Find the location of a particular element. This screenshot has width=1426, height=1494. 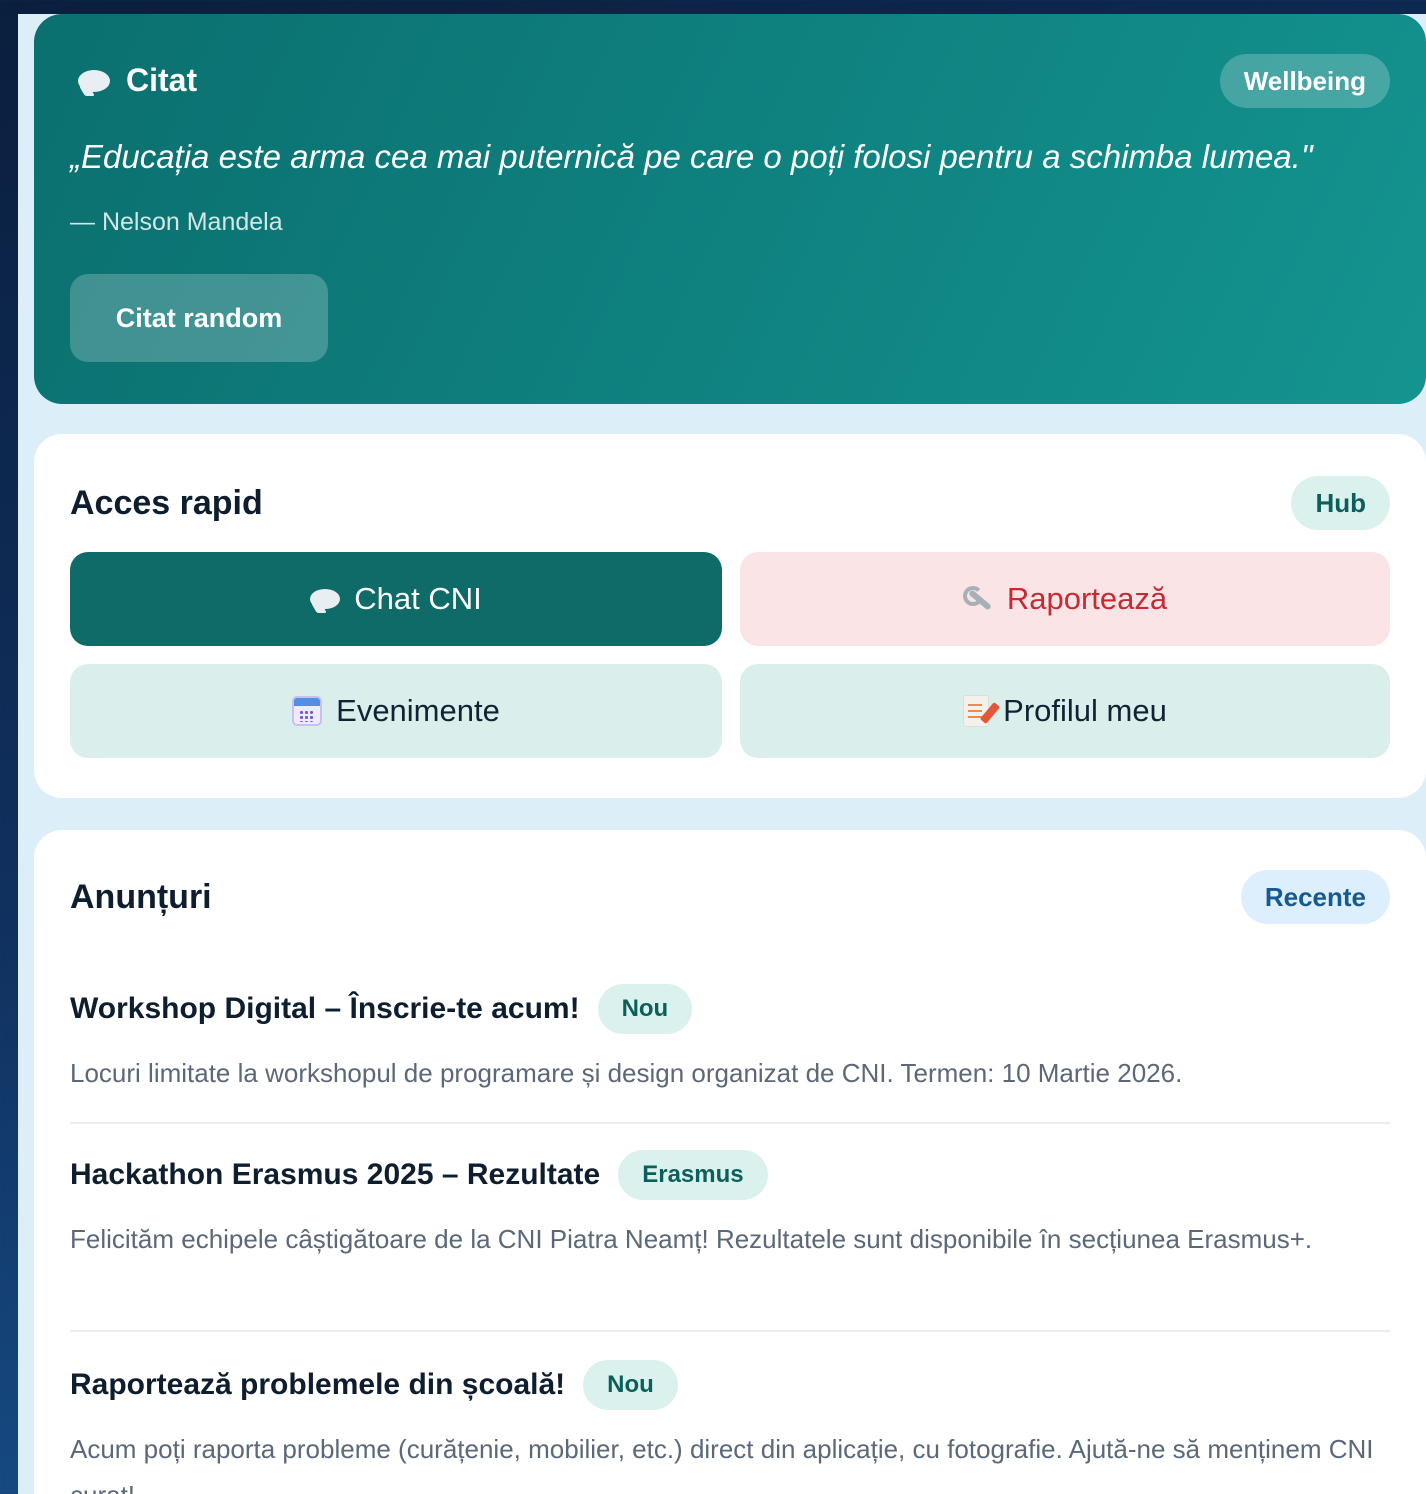

announcement-header: Workshop Digital – Înscrie-te acum! Nou is located at coordinates (730, 1009).